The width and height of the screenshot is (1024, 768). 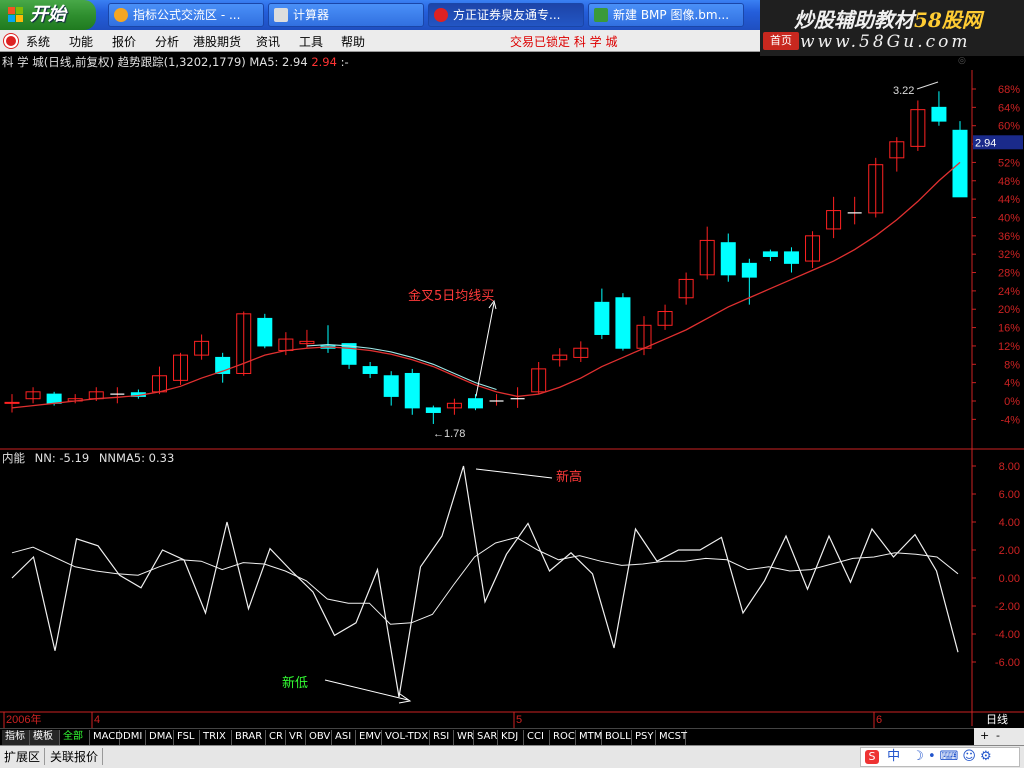 What do you see at coordinates (563, 737) in the screenshot?
I see `tab-roc: ROC` at bounding box center [563, 737].